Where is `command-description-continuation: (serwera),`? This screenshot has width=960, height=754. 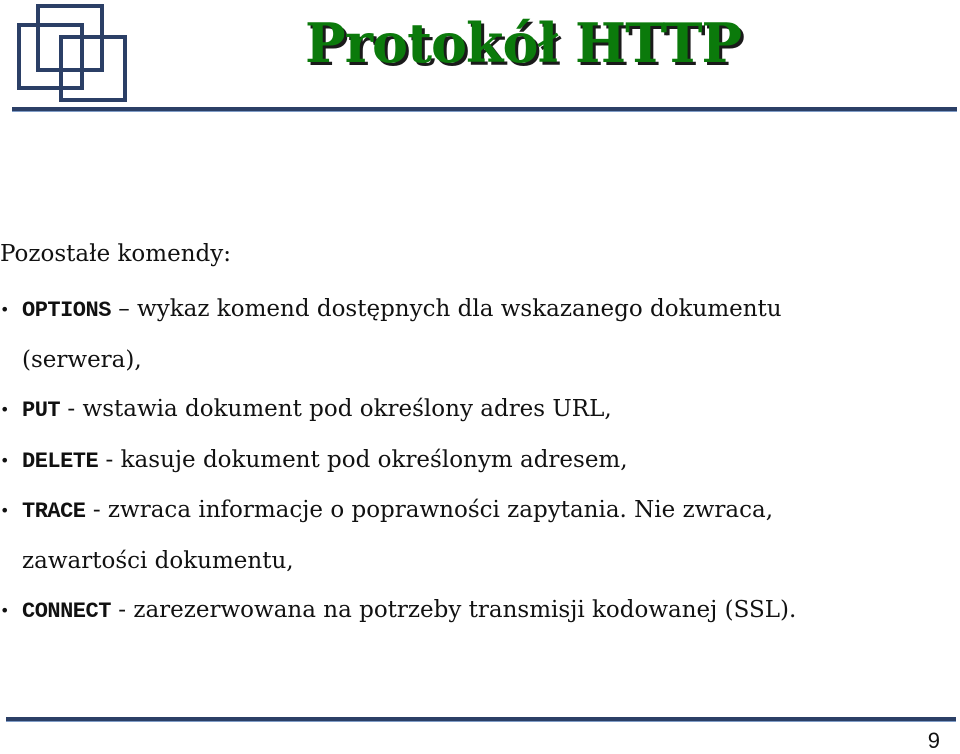
command-description-continuation: (serwera), is located at coordinates (82, 359).